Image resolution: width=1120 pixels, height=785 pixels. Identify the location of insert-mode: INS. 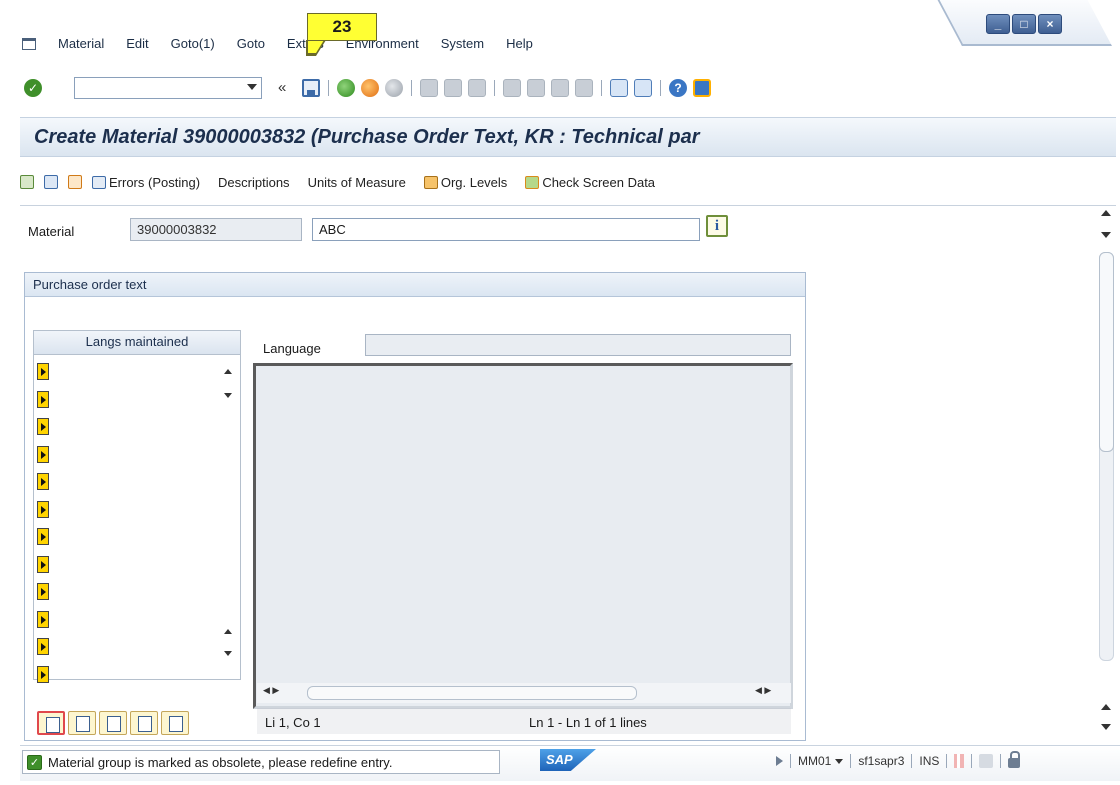
(929, 761).